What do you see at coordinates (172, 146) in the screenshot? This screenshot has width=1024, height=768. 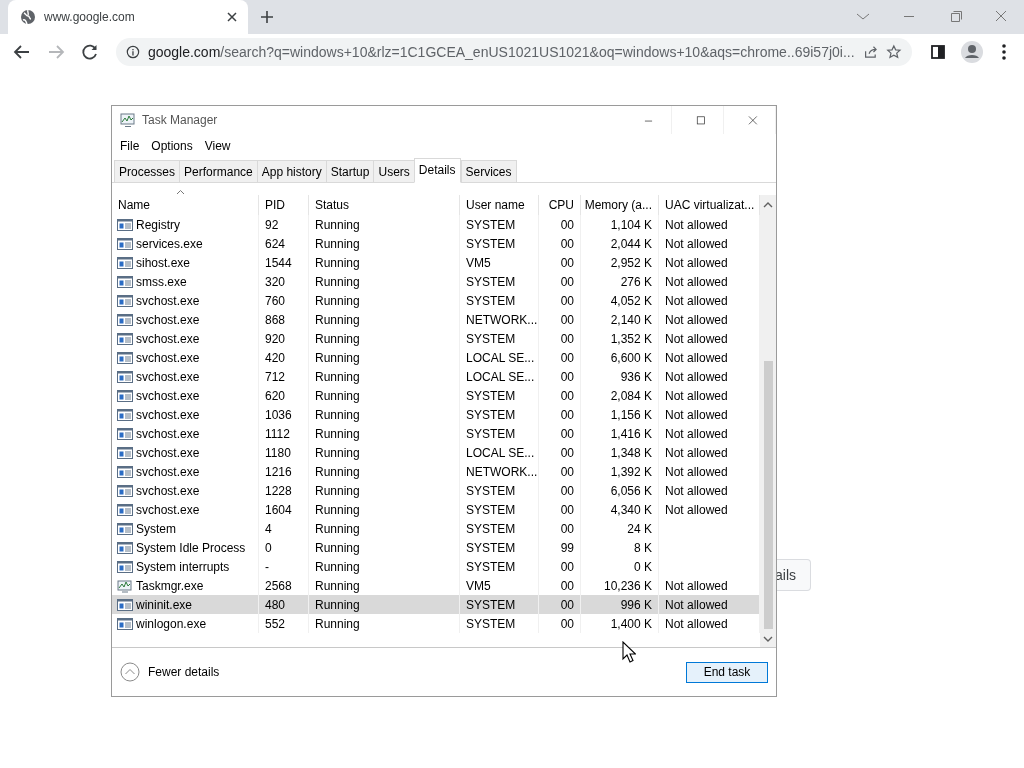 I see `menu-item: Options` at bounding box center [172, 146].